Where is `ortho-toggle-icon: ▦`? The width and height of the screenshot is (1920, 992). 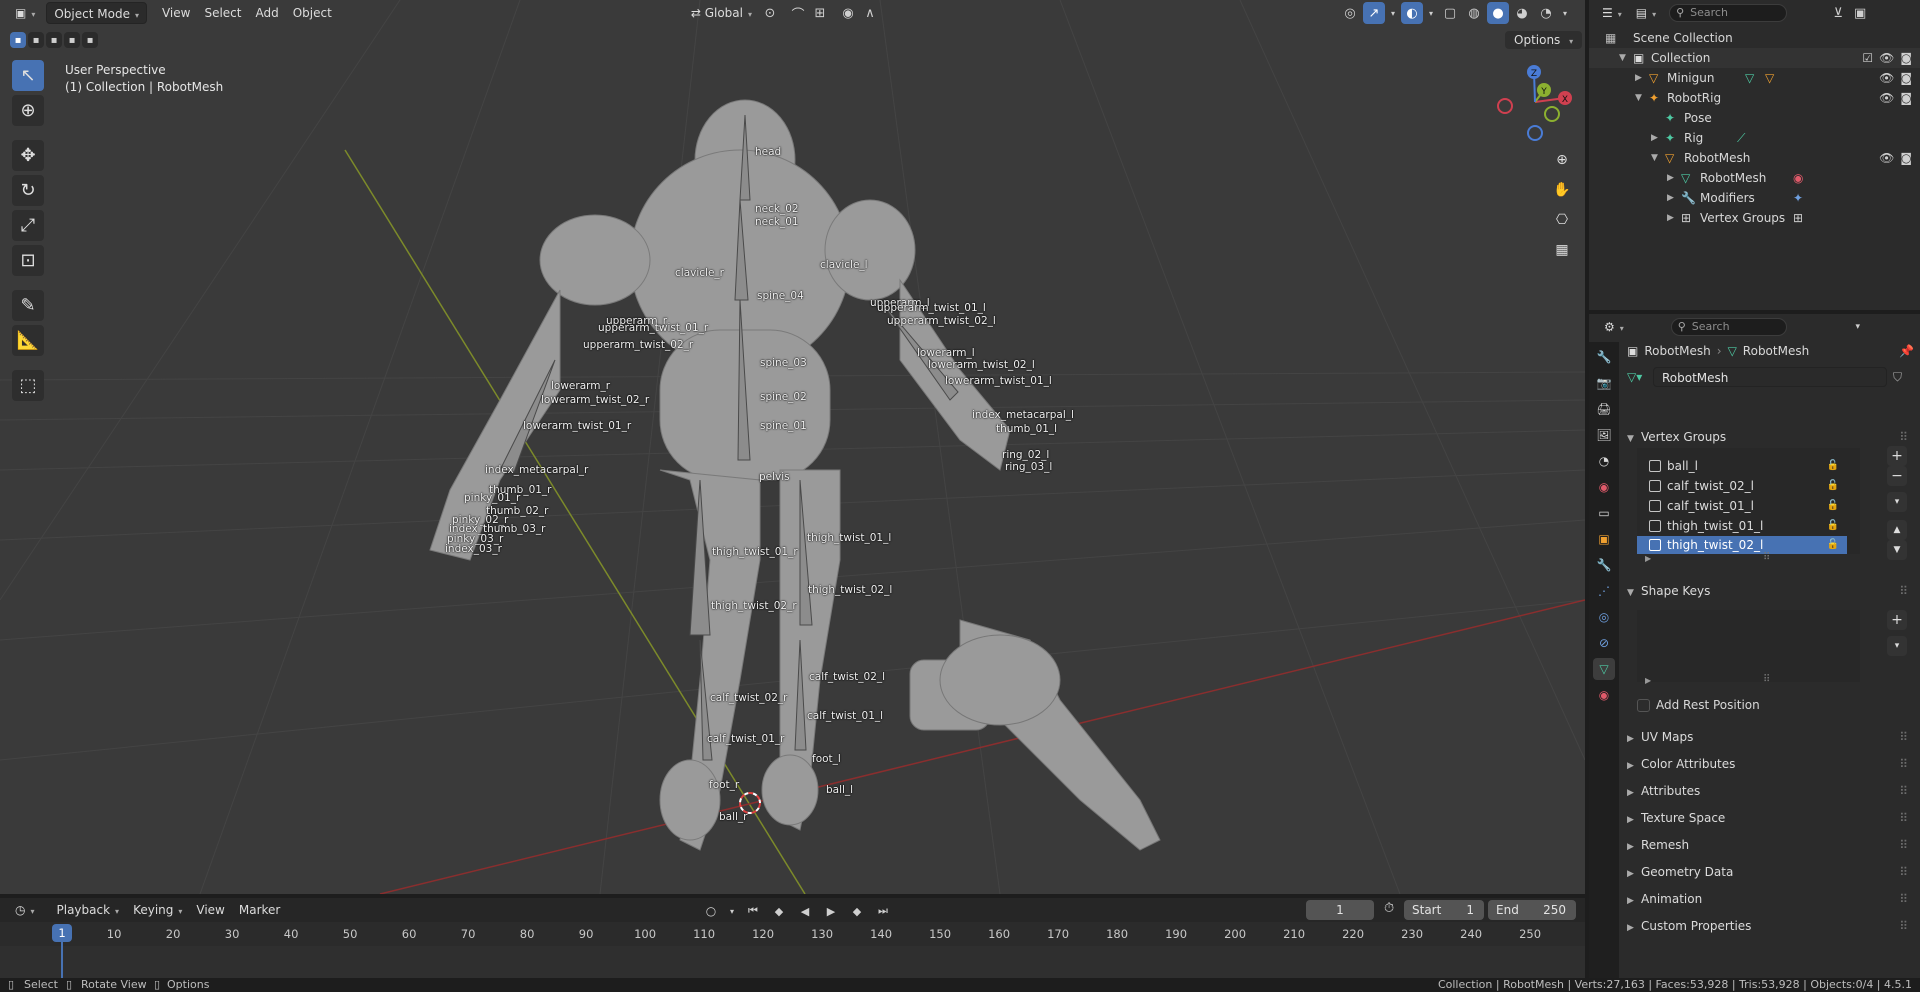 ortho-toggle-icon: ▦ is located at coordinates (1562, 250).